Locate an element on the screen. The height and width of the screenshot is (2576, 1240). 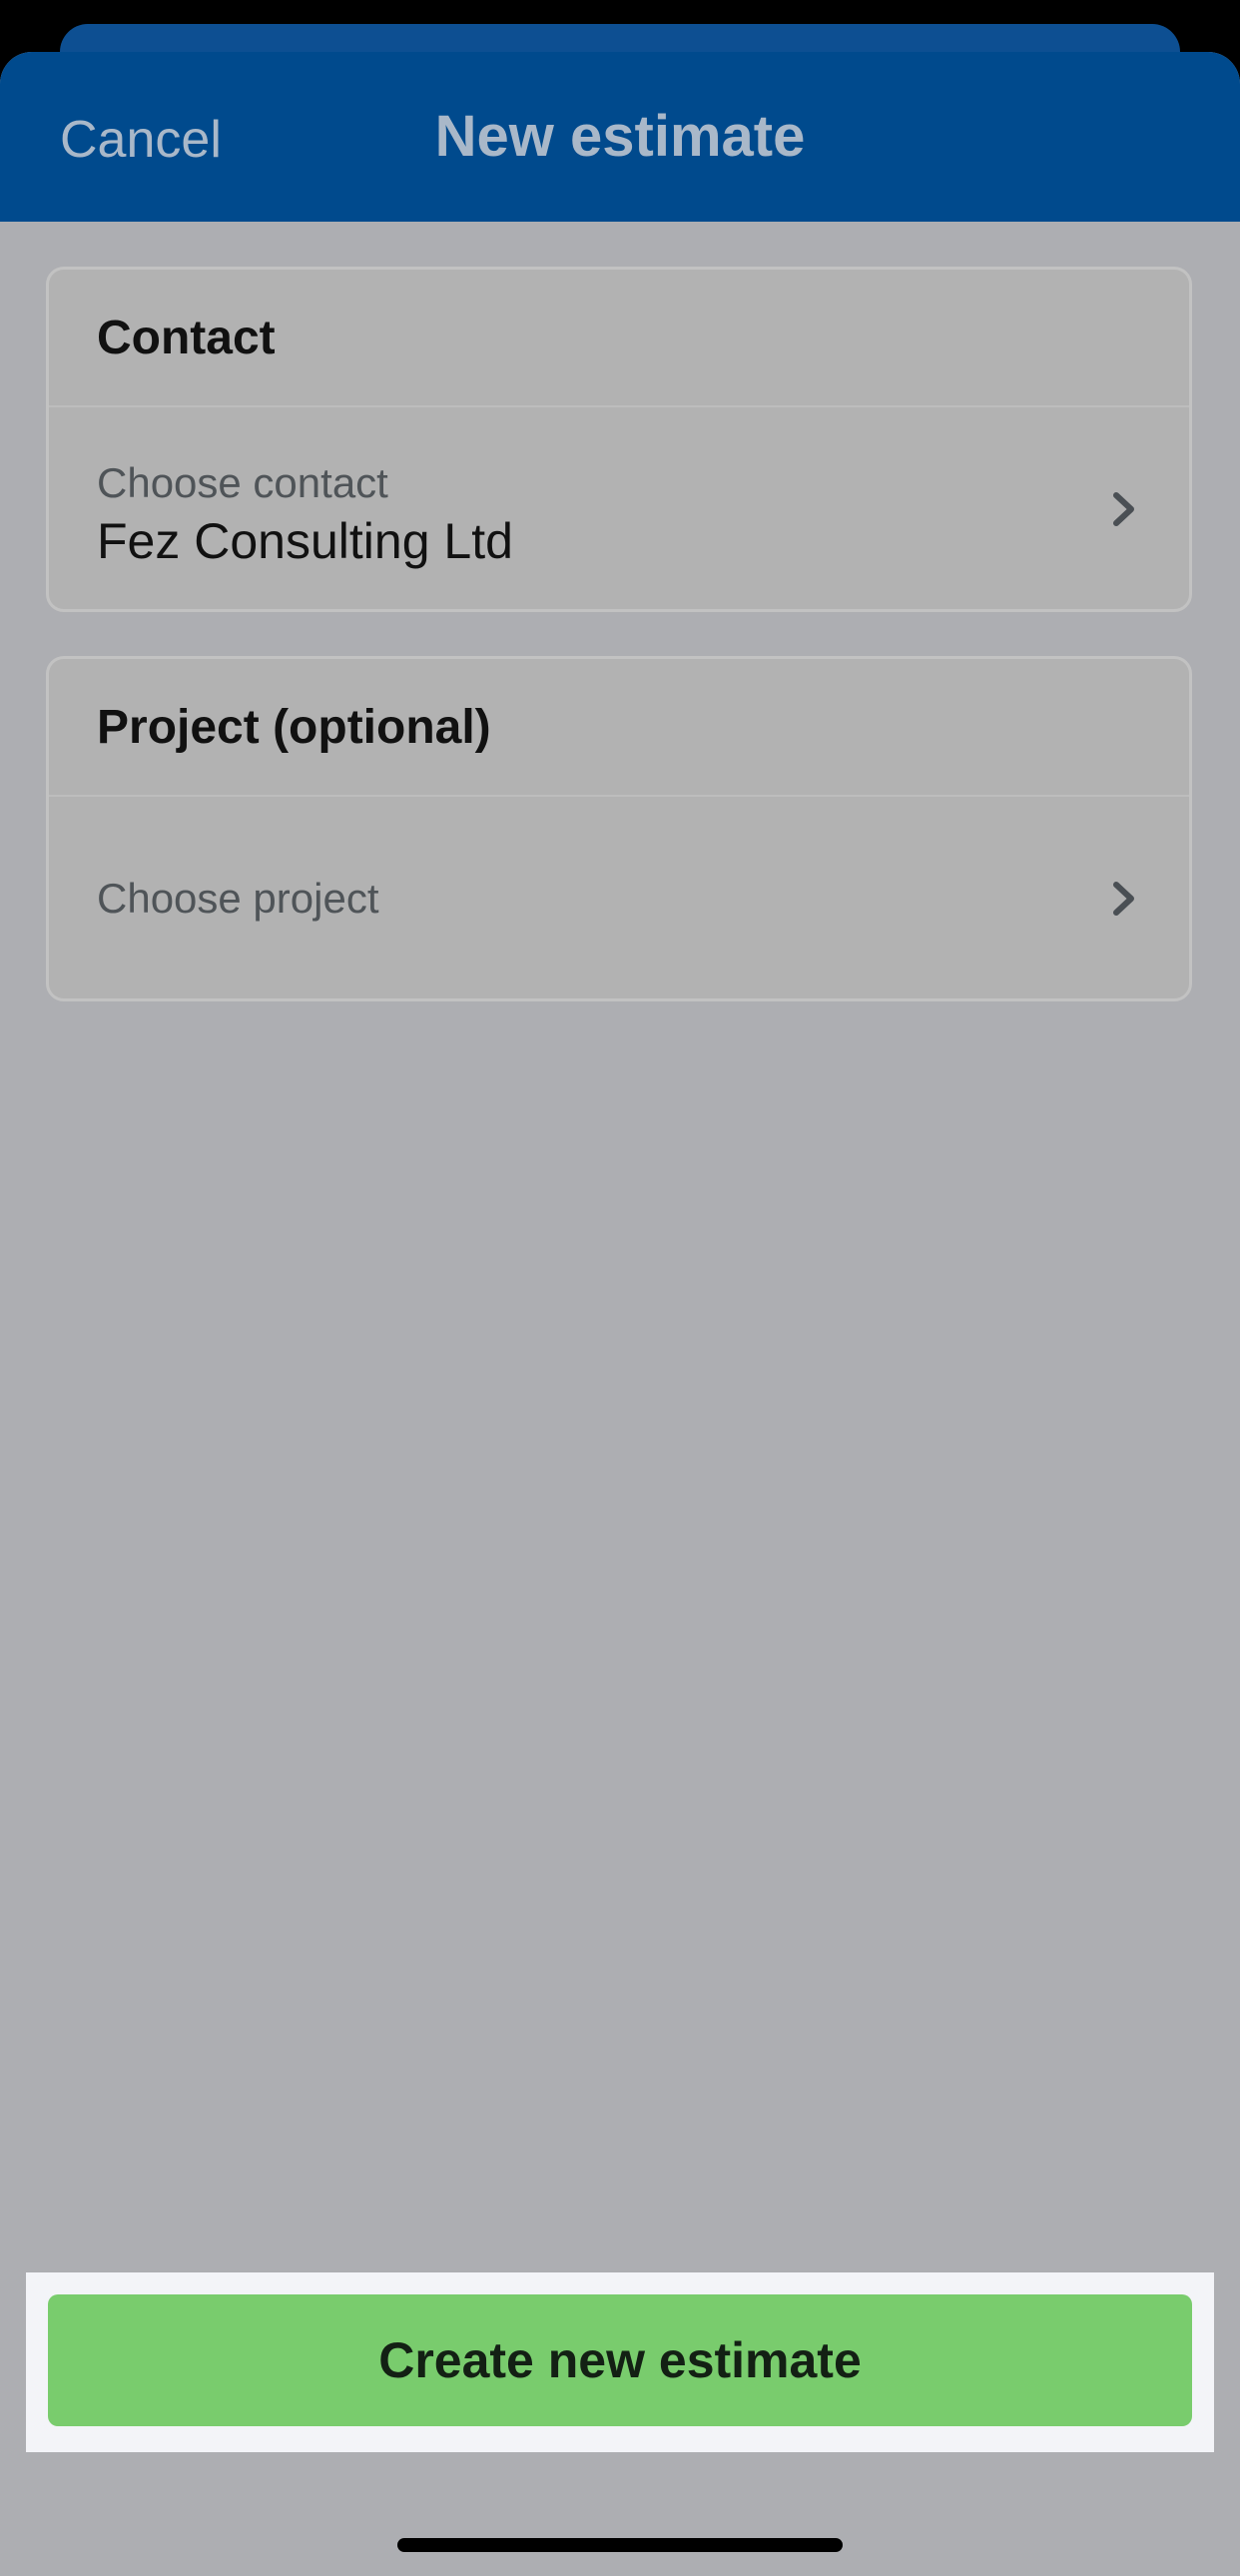
navigation-bar: Cancel New estimate is located at coordinates (620, 137).